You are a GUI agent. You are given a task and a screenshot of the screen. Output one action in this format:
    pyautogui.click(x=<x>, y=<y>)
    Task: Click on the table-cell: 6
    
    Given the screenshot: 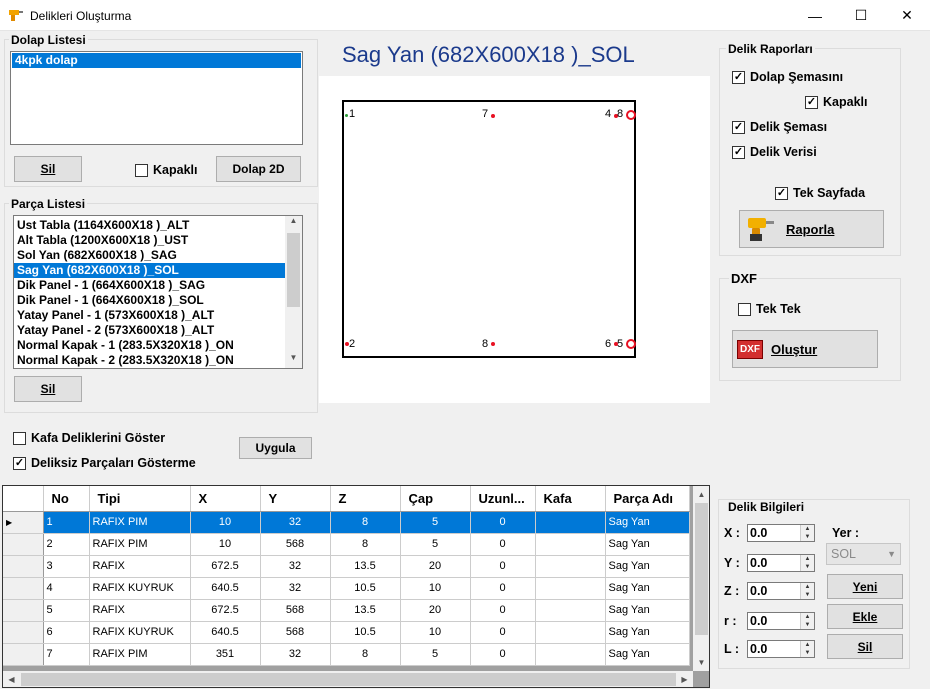 What is the action you would take?
    pyautogui.click(x=66, y=632)
    